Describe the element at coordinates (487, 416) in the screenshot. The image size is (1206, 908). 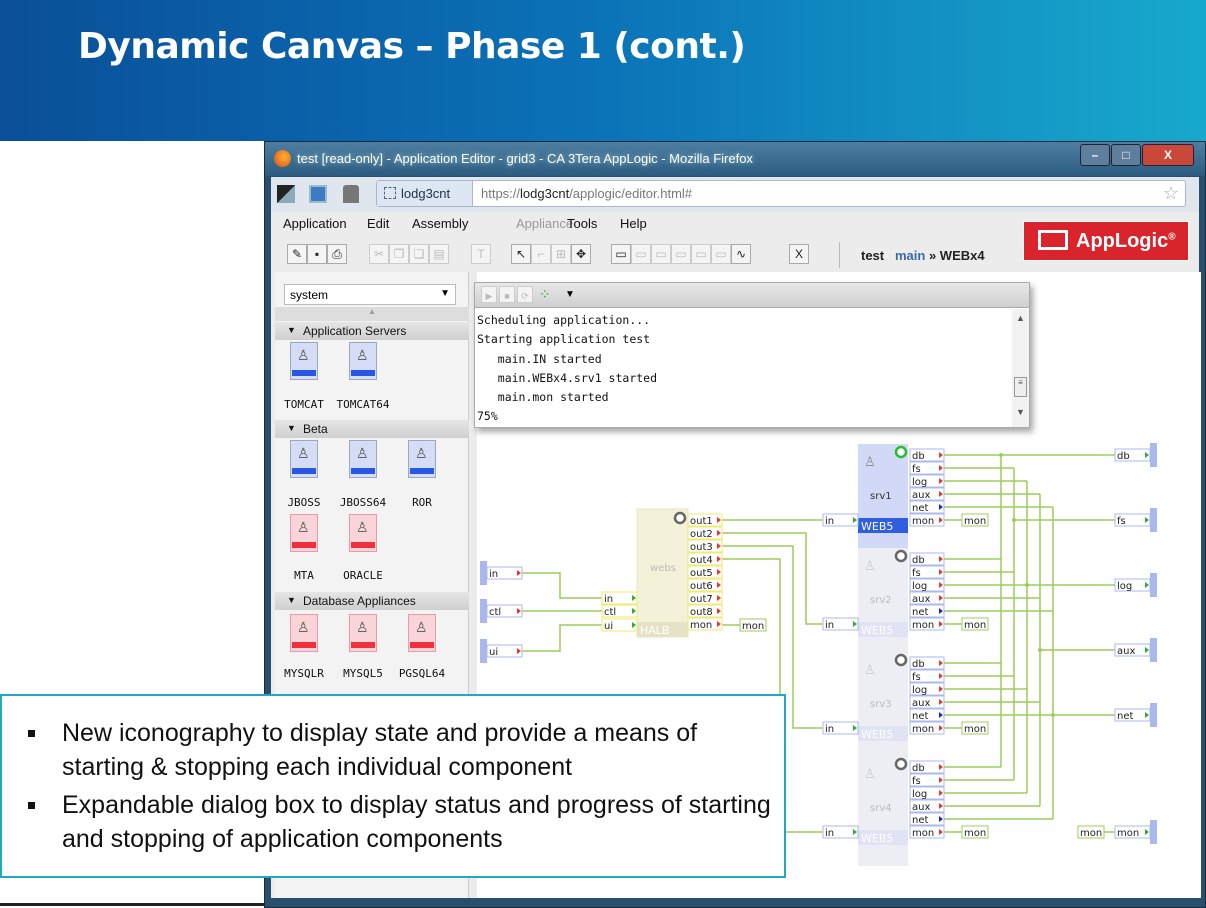
I see `log-line: 75%` at that location.